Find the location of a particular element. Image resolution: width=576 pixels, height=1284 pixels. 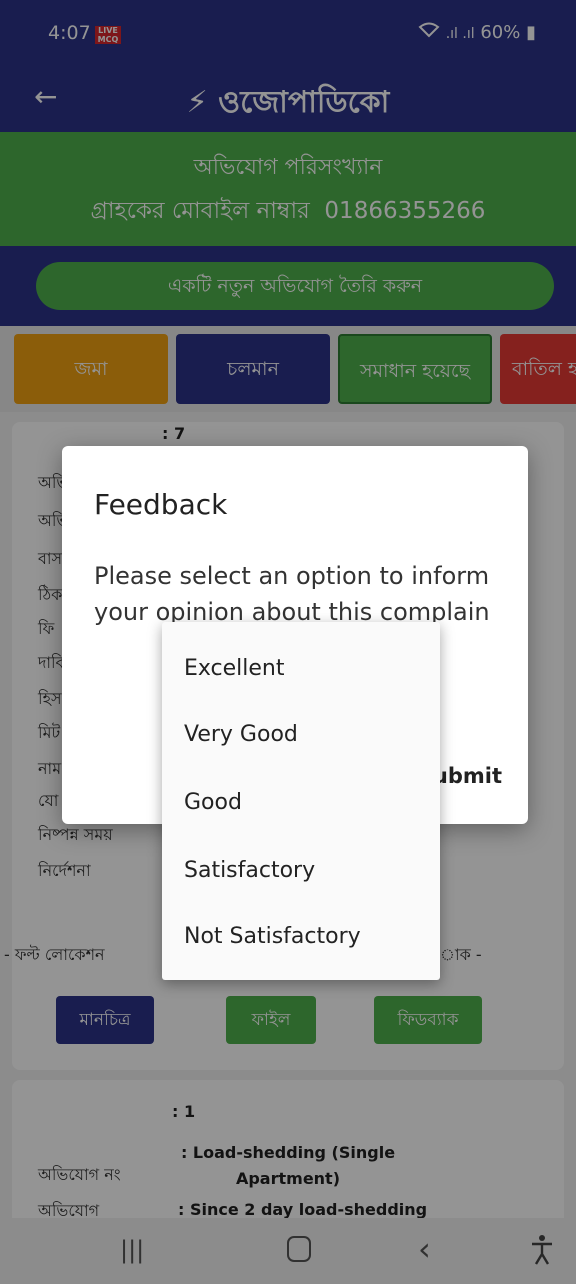

option-good: Good is located at coordinates (213, 802).